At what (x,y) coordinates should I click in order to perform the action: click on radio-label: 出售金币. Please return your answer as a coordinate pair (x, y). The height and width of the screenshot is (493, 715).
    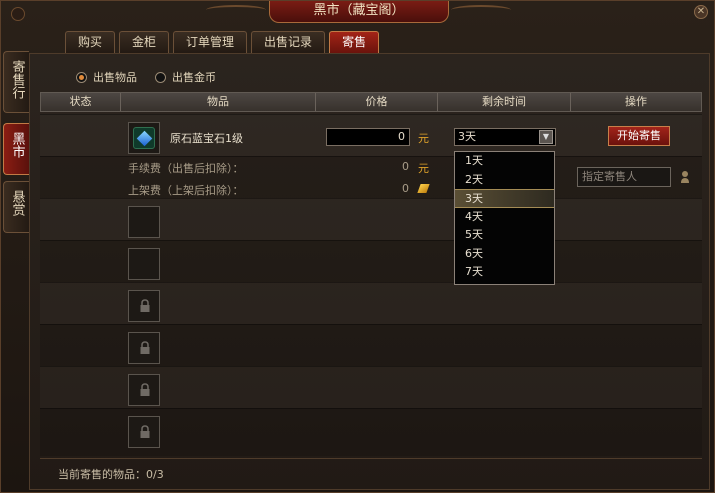
    Looking at the image, I should click on (194, 77).